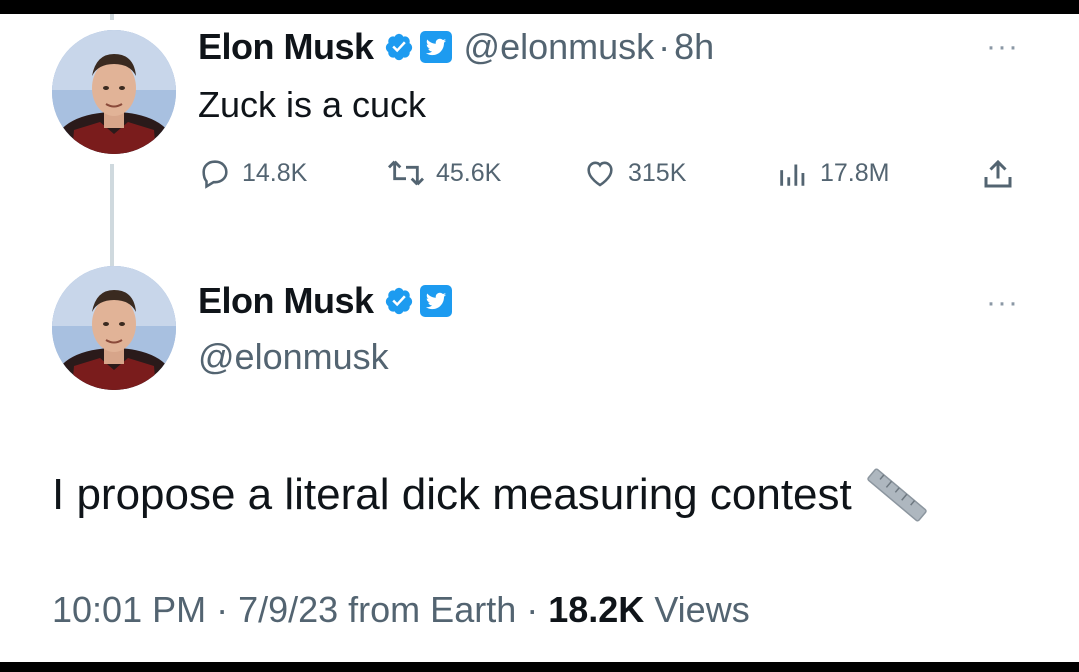  Describe the element at coordinates (112, 216) in the screenshot. I see `thread-connector` at that location.